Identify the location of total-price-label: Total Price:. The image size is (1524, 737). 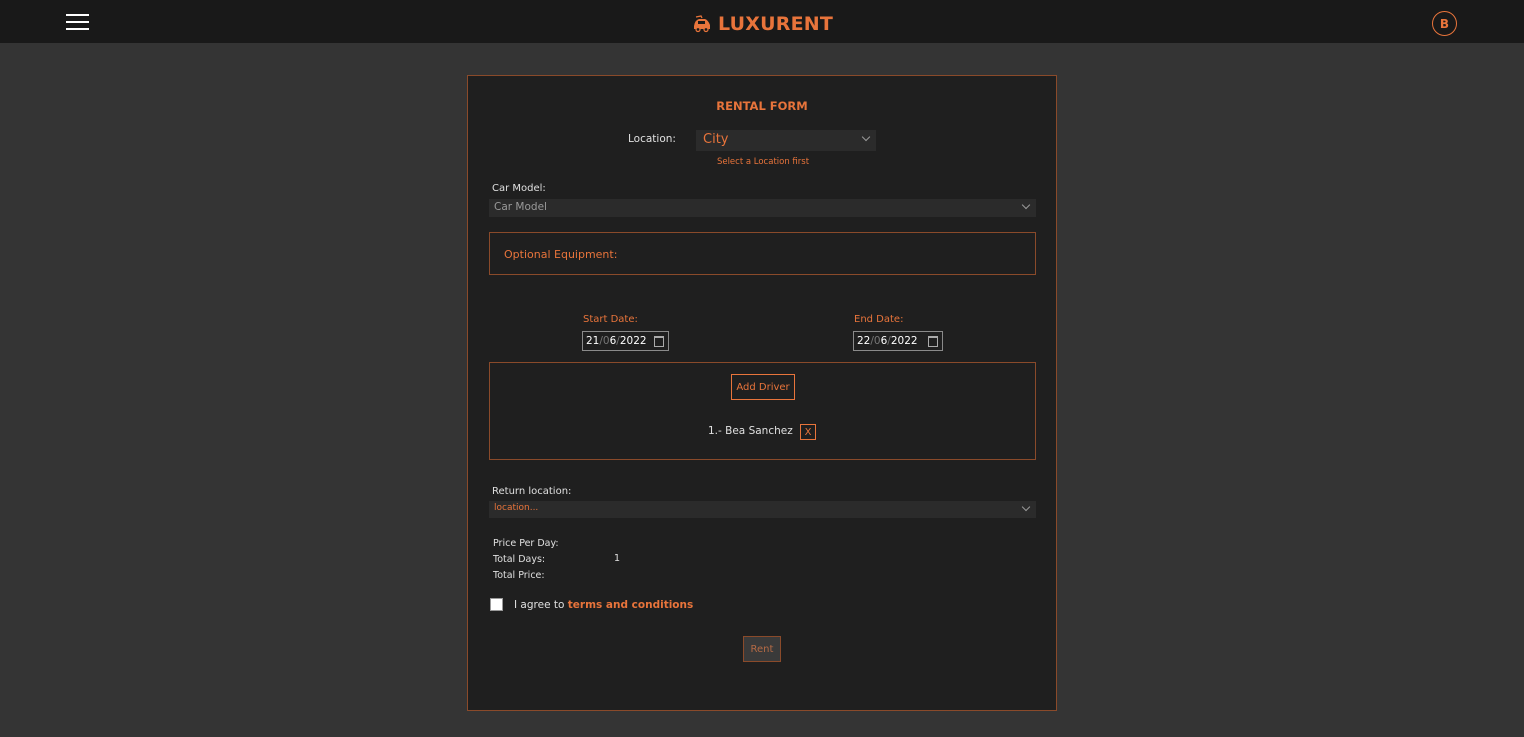
(519, 575).